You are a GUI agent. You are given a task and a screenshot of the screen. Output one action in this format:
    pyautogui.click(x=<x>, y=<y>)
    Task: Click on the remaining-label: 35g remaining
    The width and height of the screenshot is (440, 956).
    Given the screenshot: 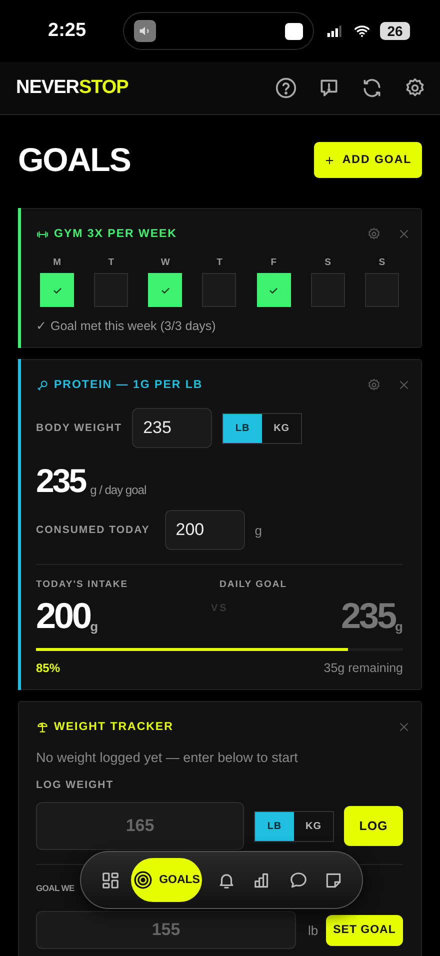 What is the action you would take?
    pyautogui.click(x=363, y=668)
    